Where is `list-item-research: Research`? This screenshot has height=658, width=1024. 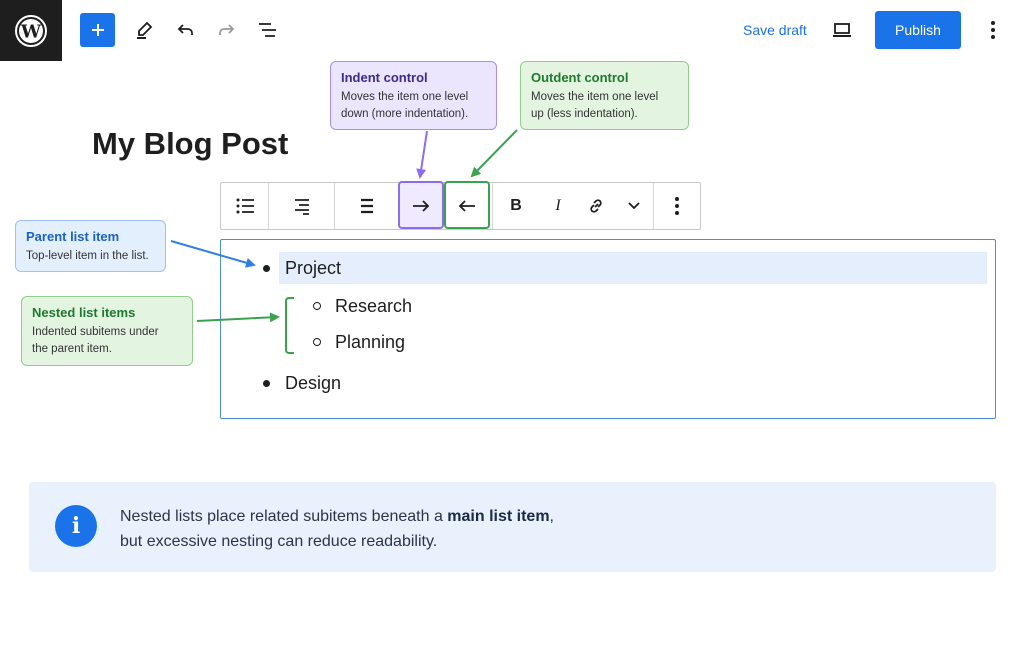 list-item-research: Research is located at coordinates (373, 306).